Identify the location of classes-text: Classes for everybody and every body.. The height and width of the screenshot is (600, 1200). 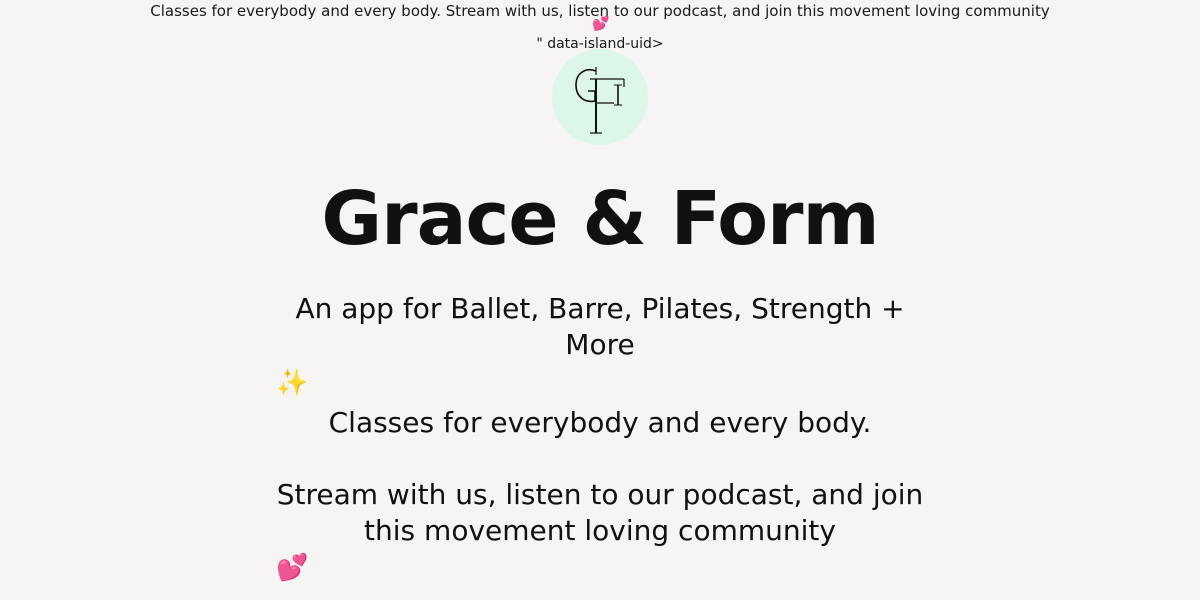
(600, 422).